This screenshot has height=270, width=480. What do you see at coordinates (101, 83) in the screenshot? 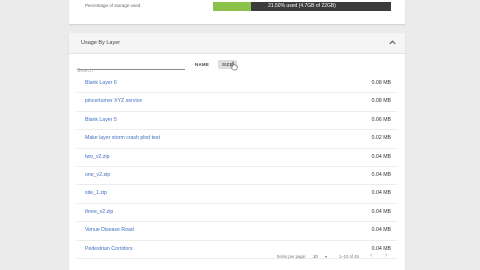
I see `layer-name-link: Blank Layer 6` at bounding box center [101, 83].